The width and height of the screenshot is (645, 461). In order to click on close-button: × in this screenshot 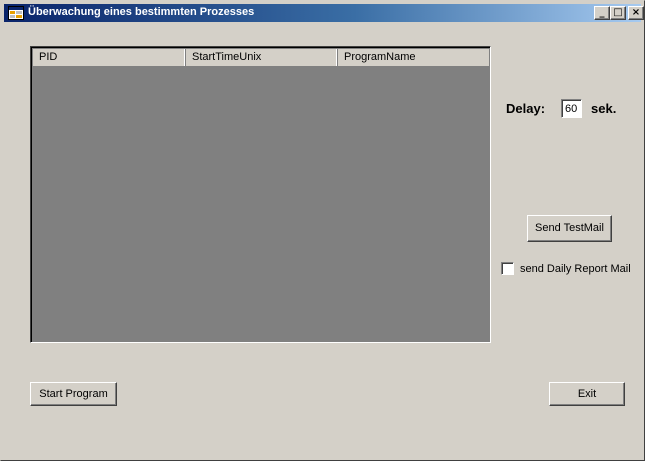, I will do `click(636, 13)`.